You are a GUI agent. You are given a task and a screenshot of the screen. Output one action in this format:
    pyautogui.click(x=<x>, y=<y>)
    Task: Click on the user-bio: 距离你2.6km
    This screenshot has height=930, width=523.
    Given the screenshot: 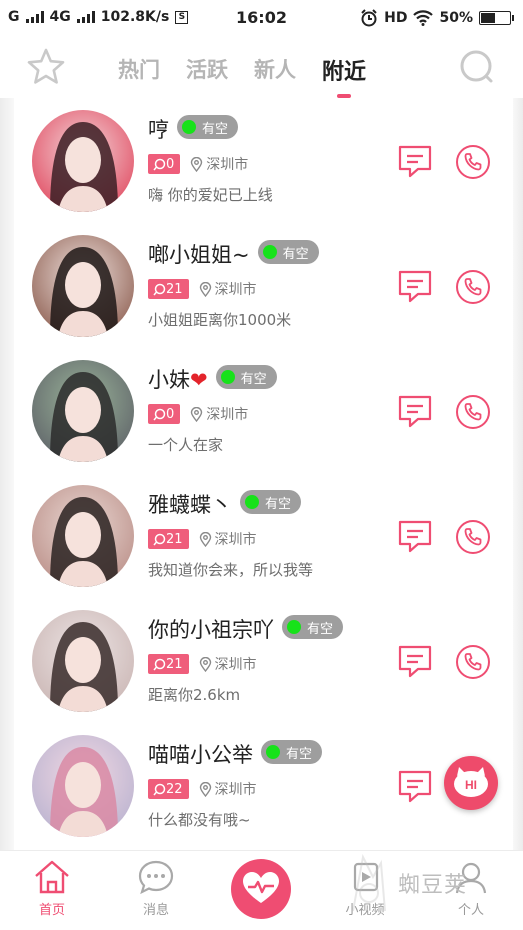 What is the action you would take?
    pyautogui.click(x=194, y=695)
    